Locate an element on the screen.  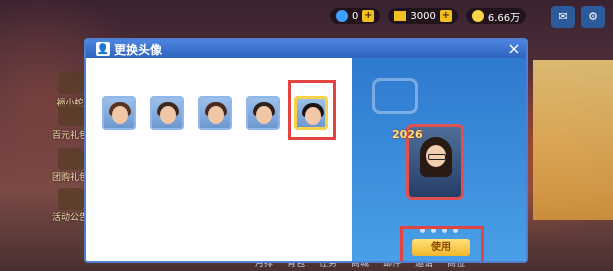
sidebar-item-label: 团购礼包 is located at coordinates (70, 178).